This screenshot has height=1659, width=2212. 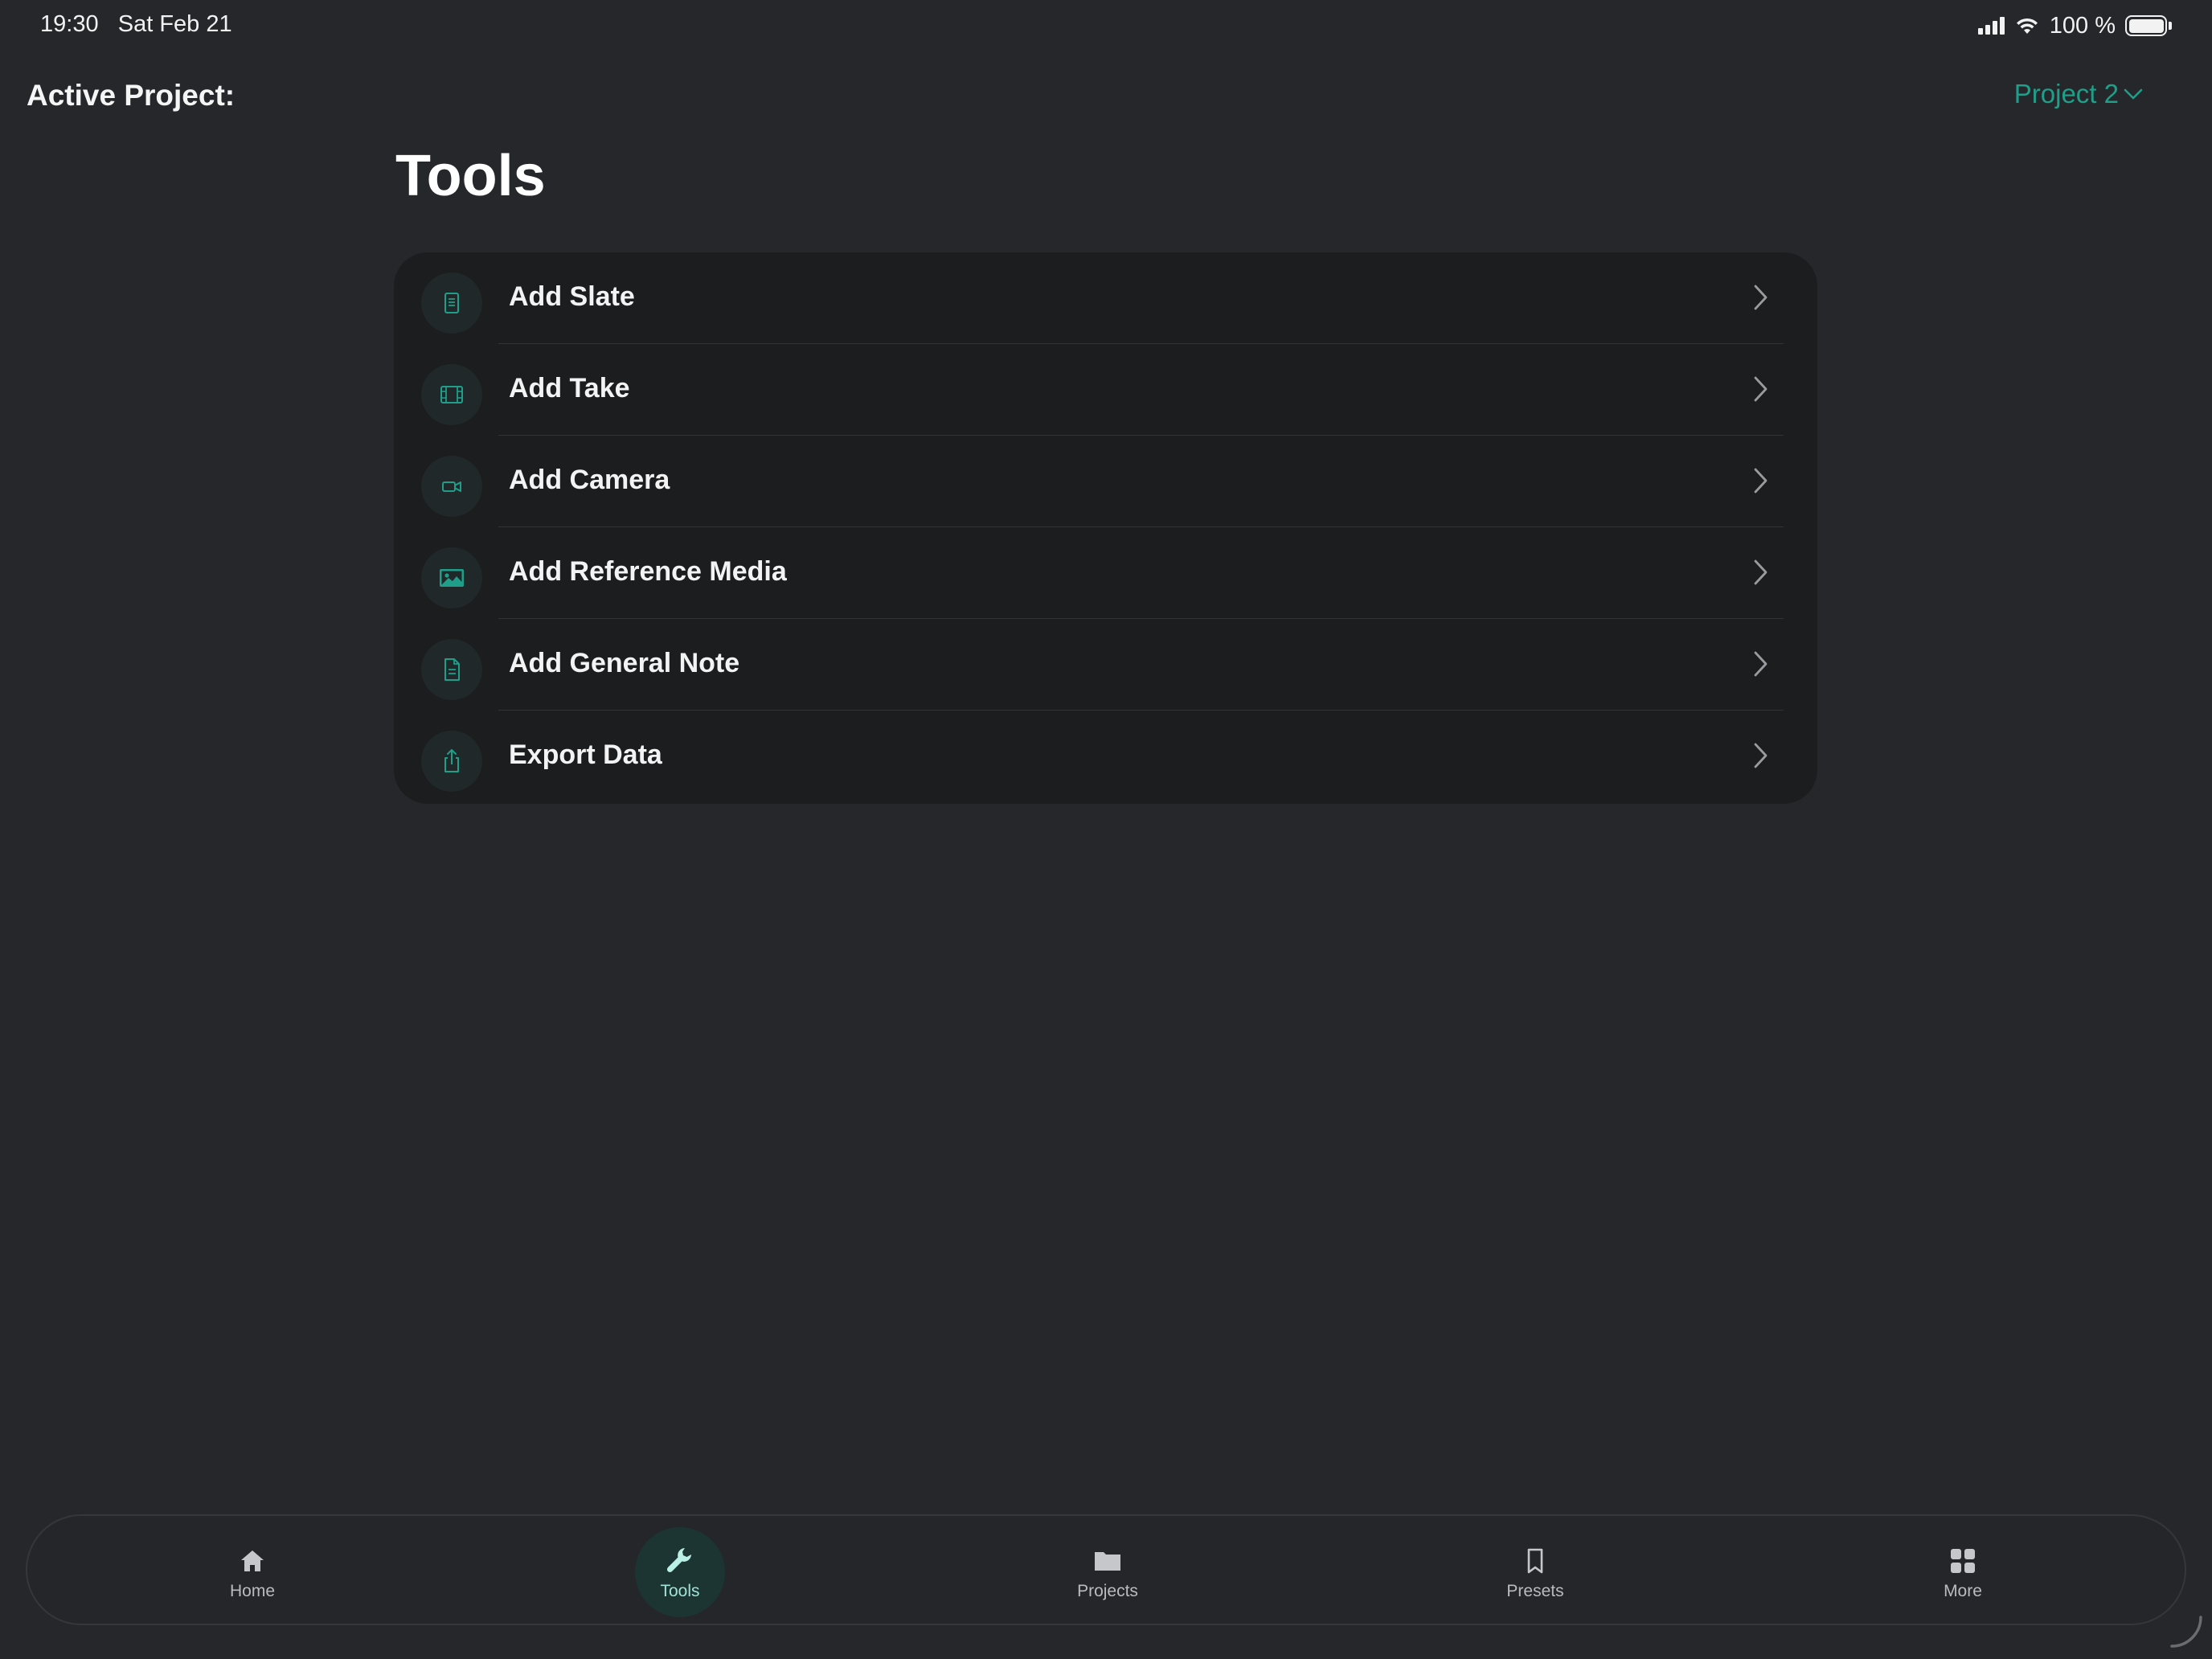 What do you see at coordinates (452, 669) in the screenshot?
I see `document-icon` at bounding box center [452, 669].